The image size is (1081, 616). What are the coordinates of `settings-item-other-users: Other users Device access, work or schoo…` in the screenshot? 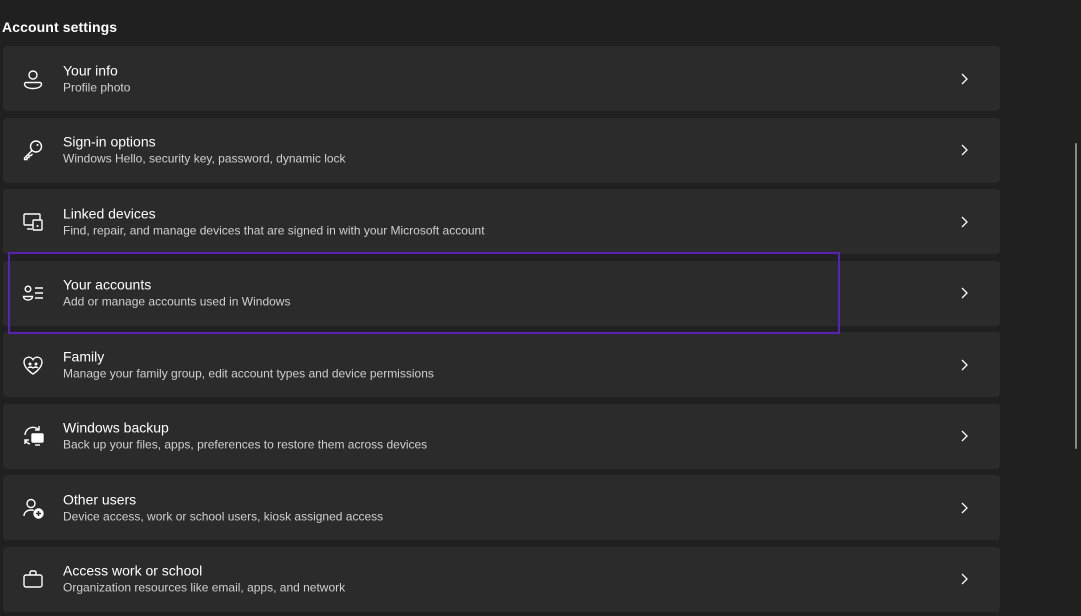 It's located at (501, 507).